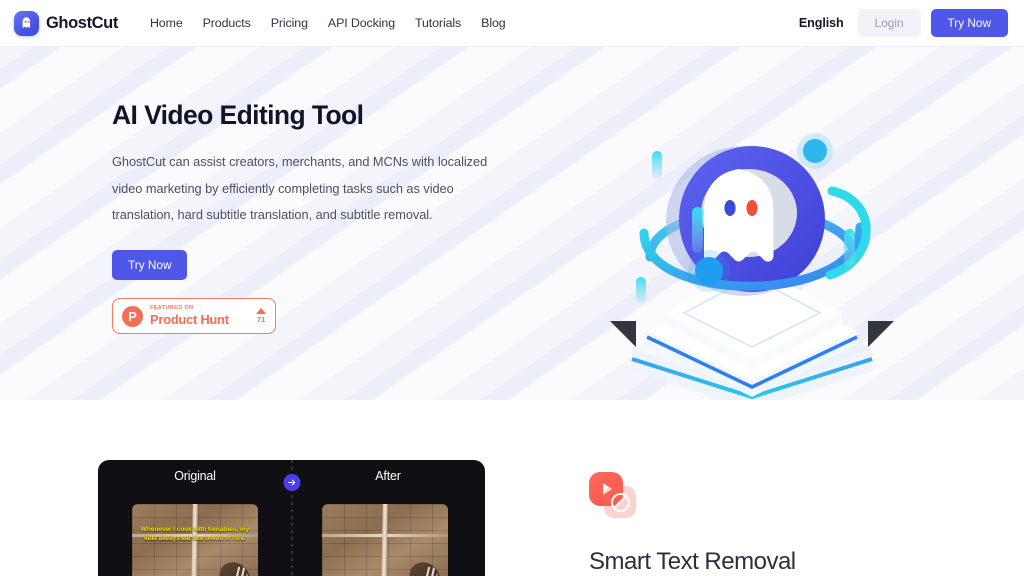  Describe the element at coordinates (769, 524) in the screenshot. I see `smart-text-removal-block: Smart Text Removal` at that location.